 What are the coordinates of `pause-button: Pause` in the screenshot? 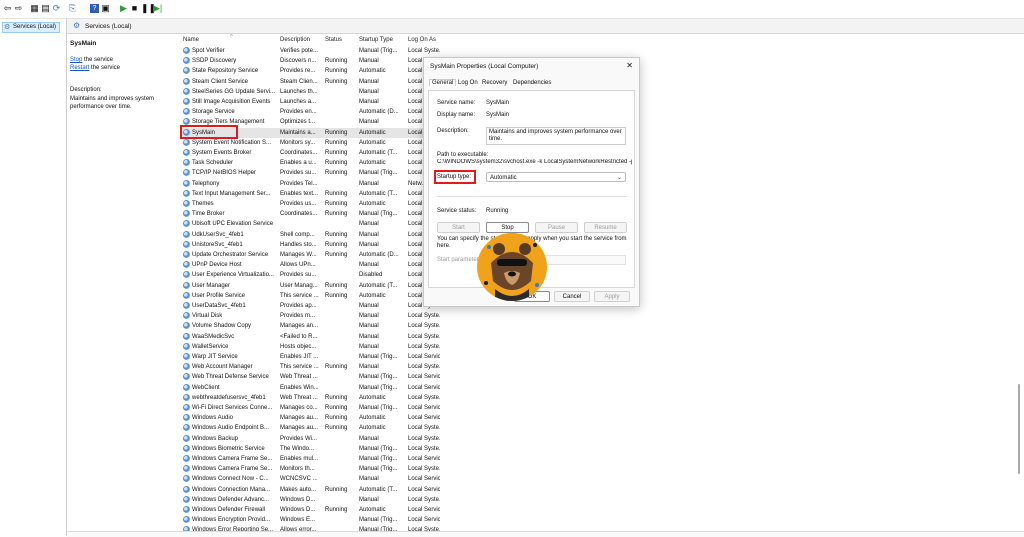 It's located at (556, 227).